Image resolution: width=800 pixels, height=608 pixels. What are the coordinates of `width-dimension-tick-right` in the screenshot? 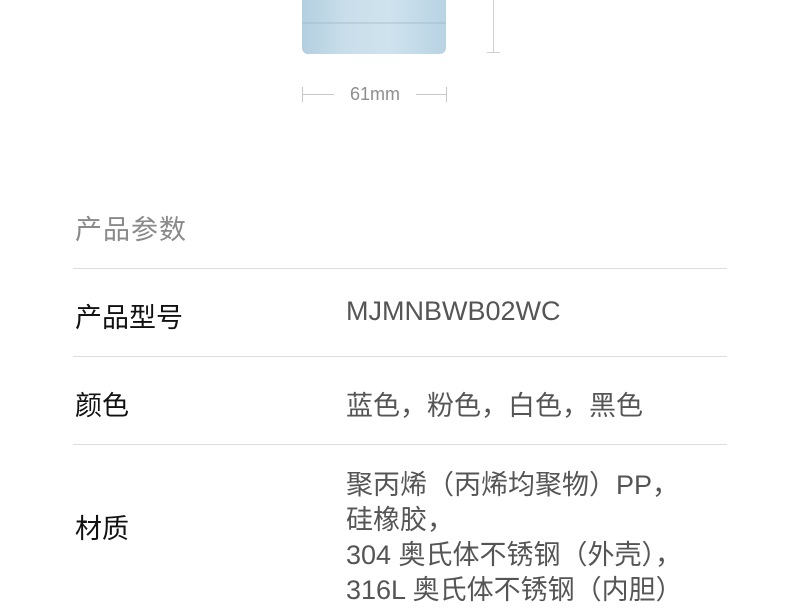 It's located at (446, 94).